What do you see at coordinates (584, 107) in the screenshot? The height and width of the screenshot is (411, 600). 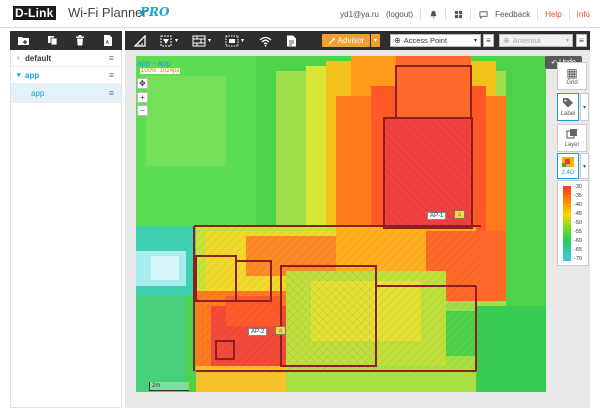 I see `label-dropdown: ▾` at bounding box center [584, 107].